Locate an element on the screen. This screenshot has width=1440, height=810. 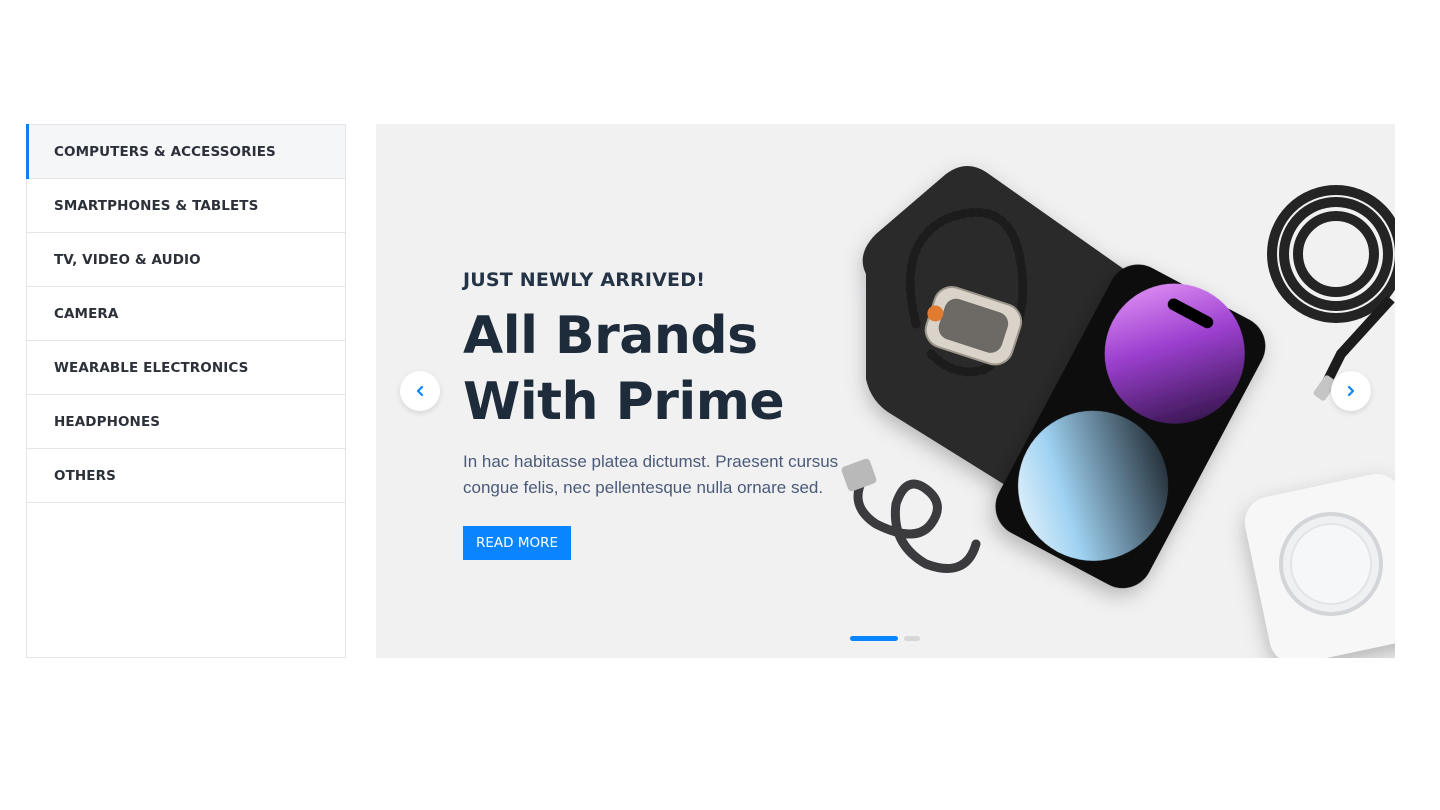
slider-next-button is located at coordinates (1351, 391).